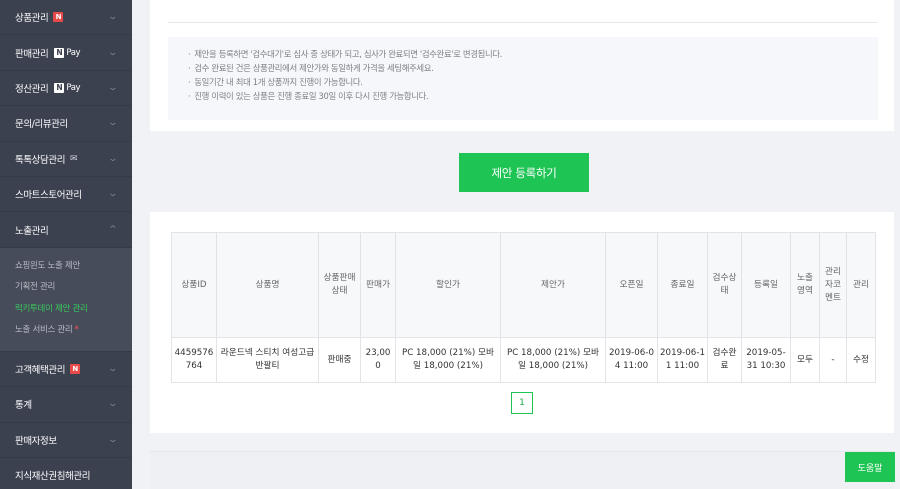  What do you see at coordinates (766, 360) in the screenshot?
I see `registered-date-cell: 2019-05-31 10:30` at bounding box center [766, 360].